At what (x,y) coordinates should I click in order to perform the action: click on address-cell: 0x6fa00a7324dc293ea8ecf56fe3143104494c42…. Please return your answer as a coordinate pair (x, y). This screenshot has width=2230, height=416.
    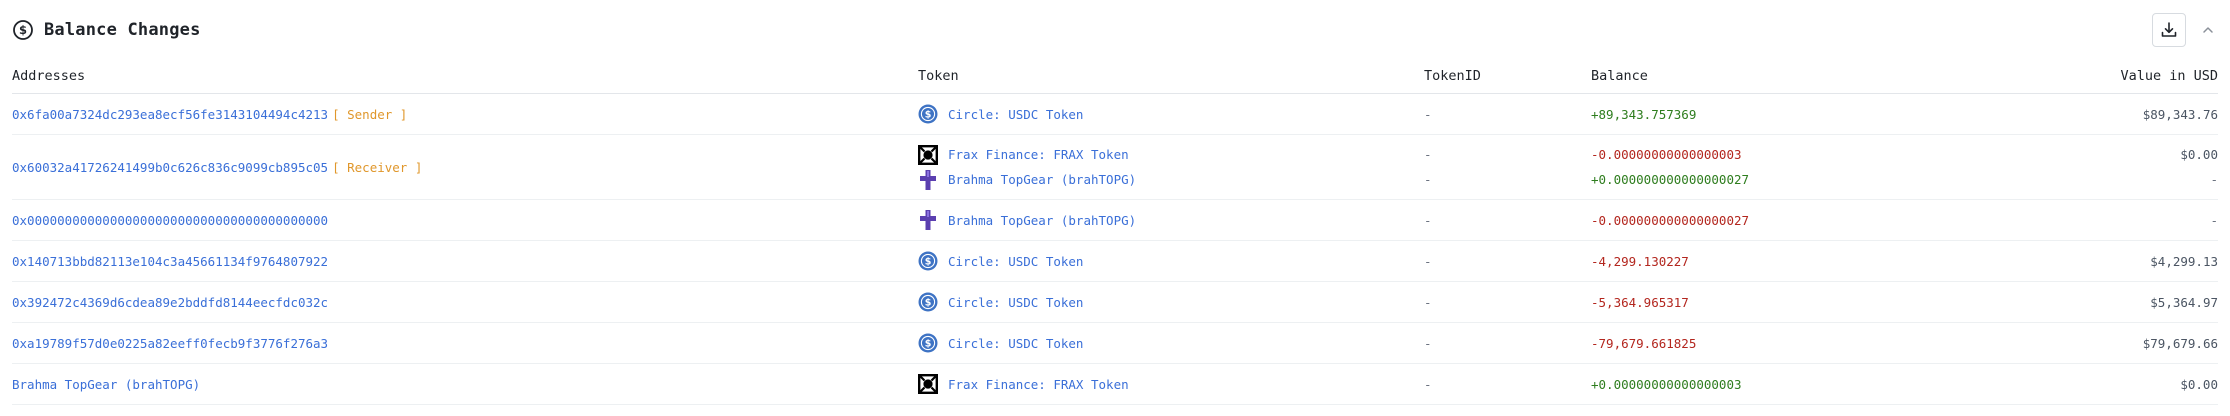
    Looking at the image, I should click on (465, 114).